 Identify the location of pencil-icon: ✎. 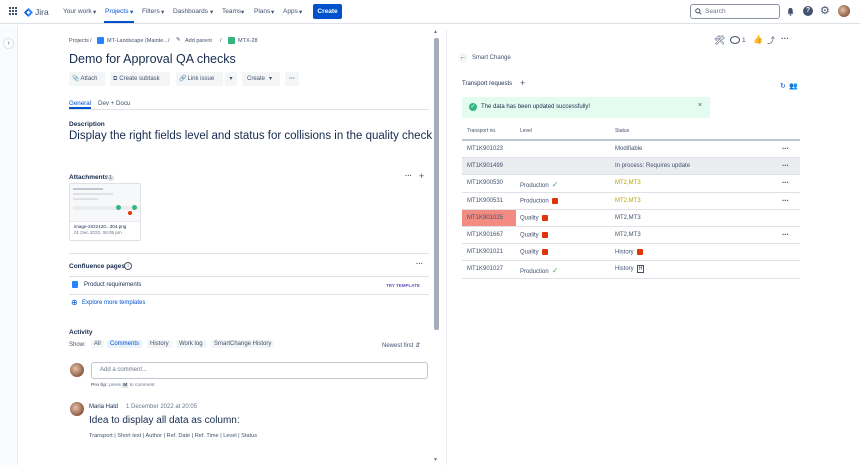
(178, 40).